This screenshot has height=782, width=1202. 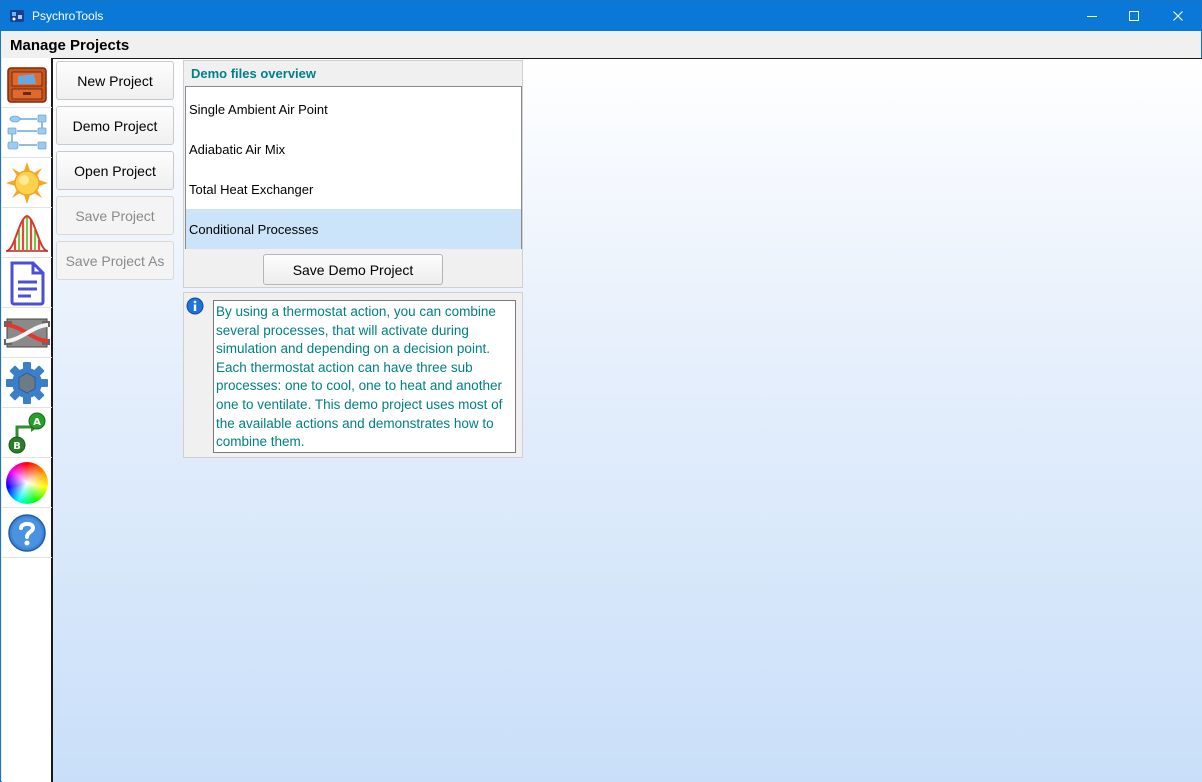 I want to click on new-project-button: New Project, so click(x=115, y=80).